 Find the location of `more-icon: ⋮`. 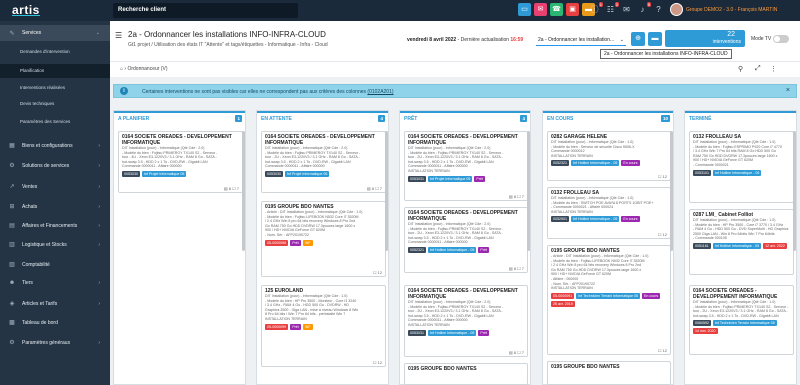

more-icon: ⋮ is located at coordinates (773, 69).